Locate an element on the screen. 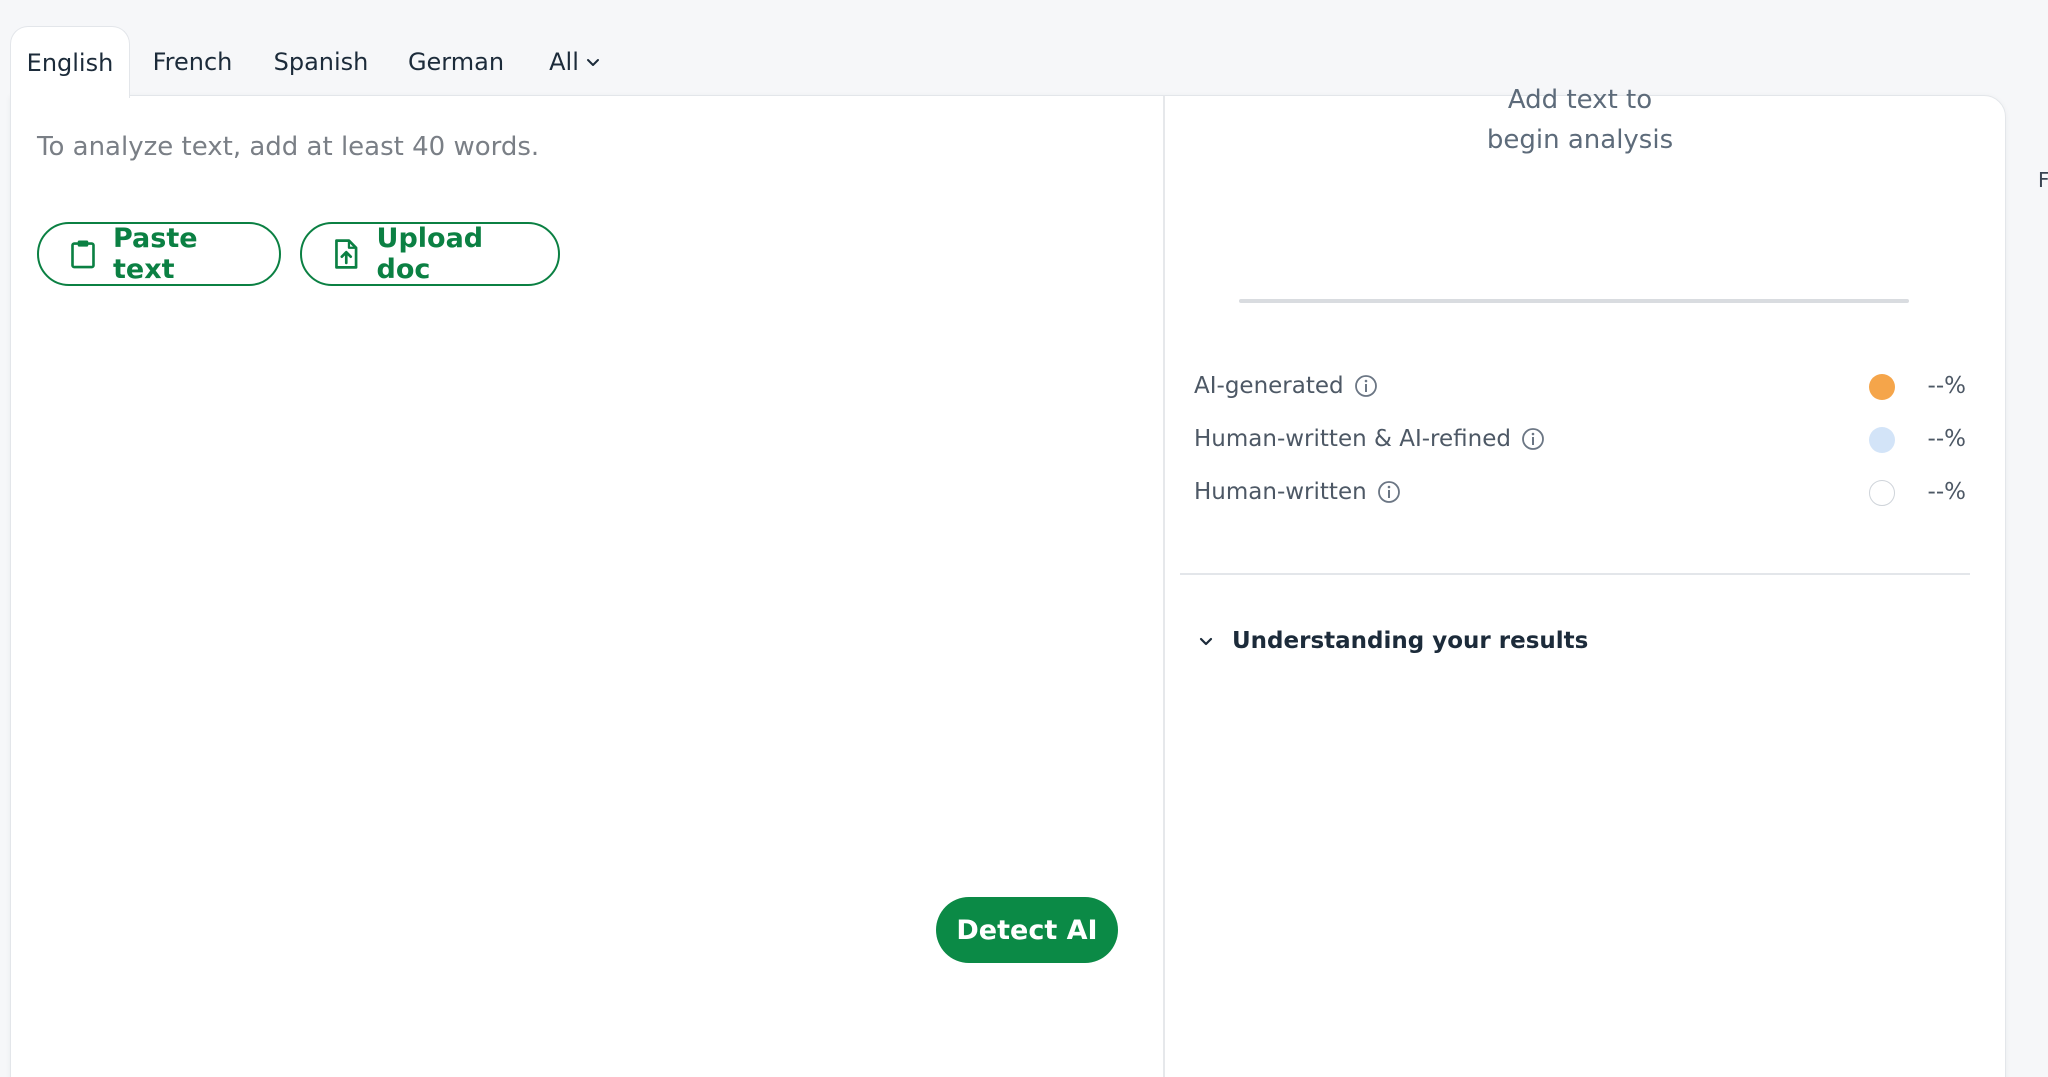 This screenshot has width=2048, height=1077. paste-text-button: Paste text is located at coordinates (159, 254).